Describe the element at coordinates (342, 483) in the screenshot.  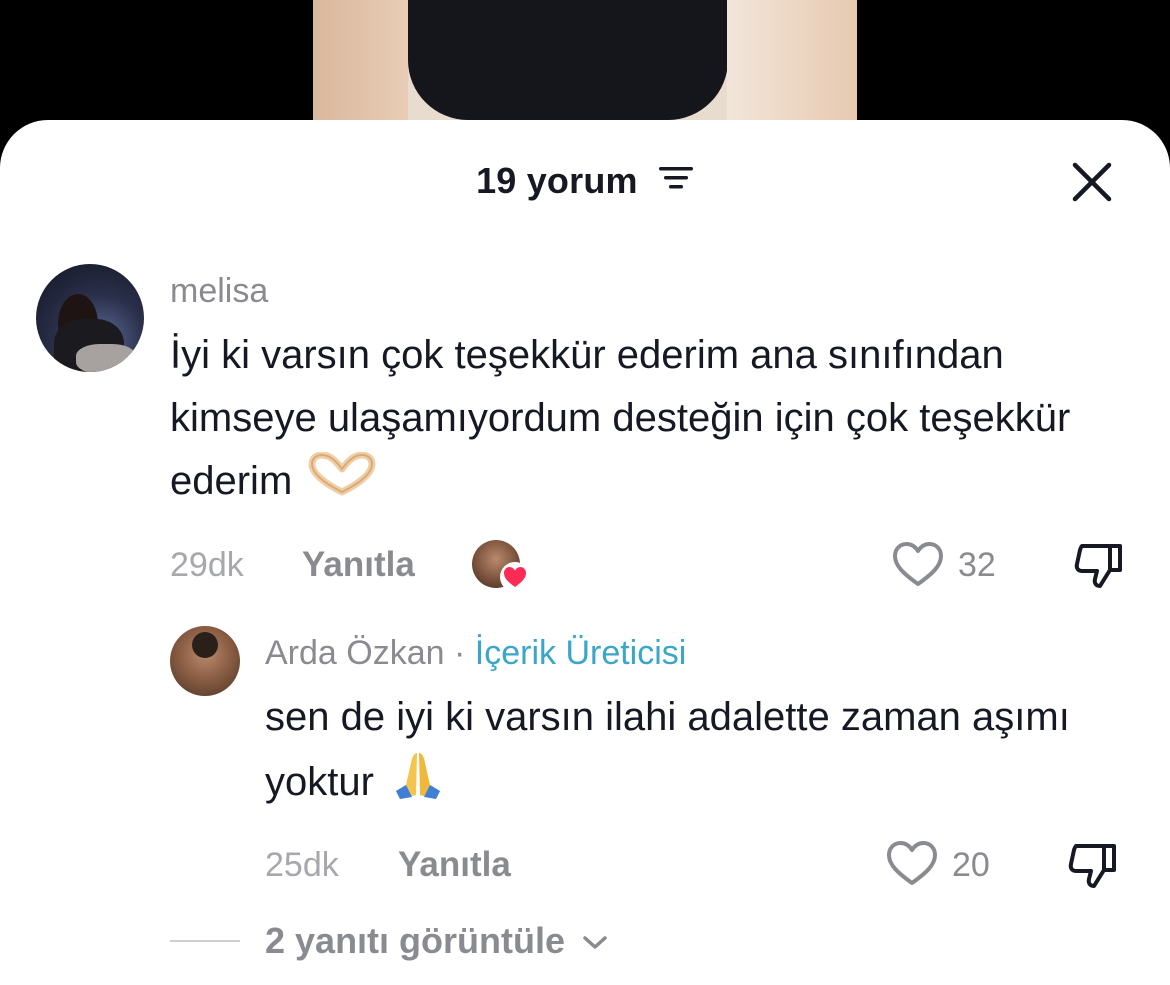
I see `heart-hands-icon` at that location.